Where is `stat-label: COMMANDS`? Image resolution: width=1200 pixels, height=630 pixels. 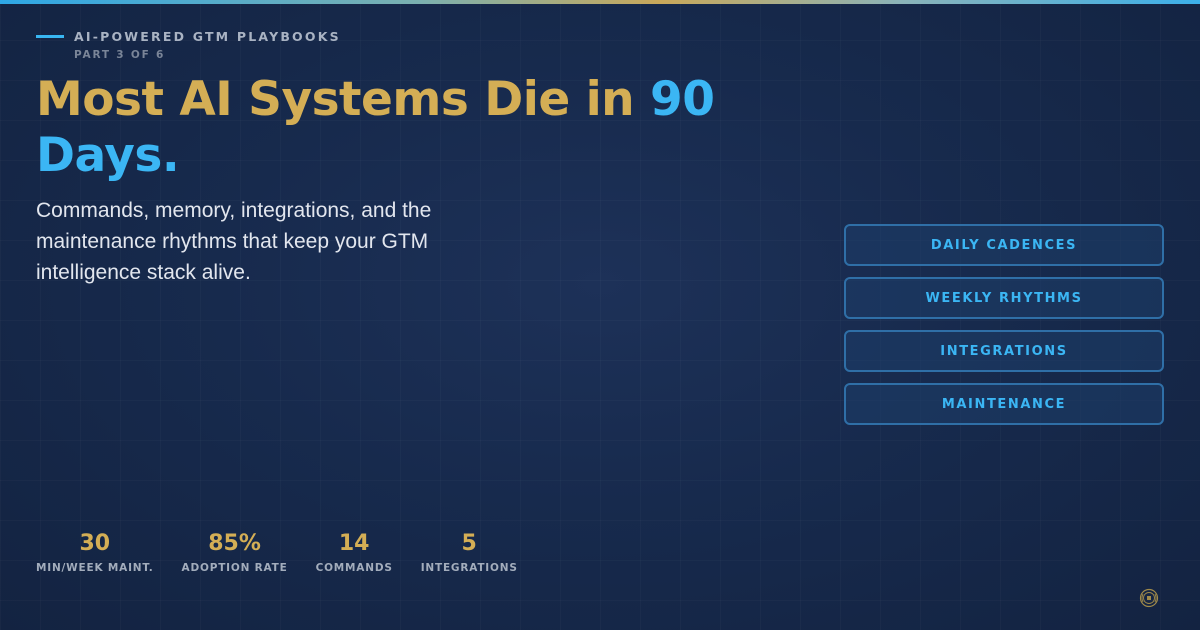
stat-label: COMMANDS is located at coordinates (354, 568).